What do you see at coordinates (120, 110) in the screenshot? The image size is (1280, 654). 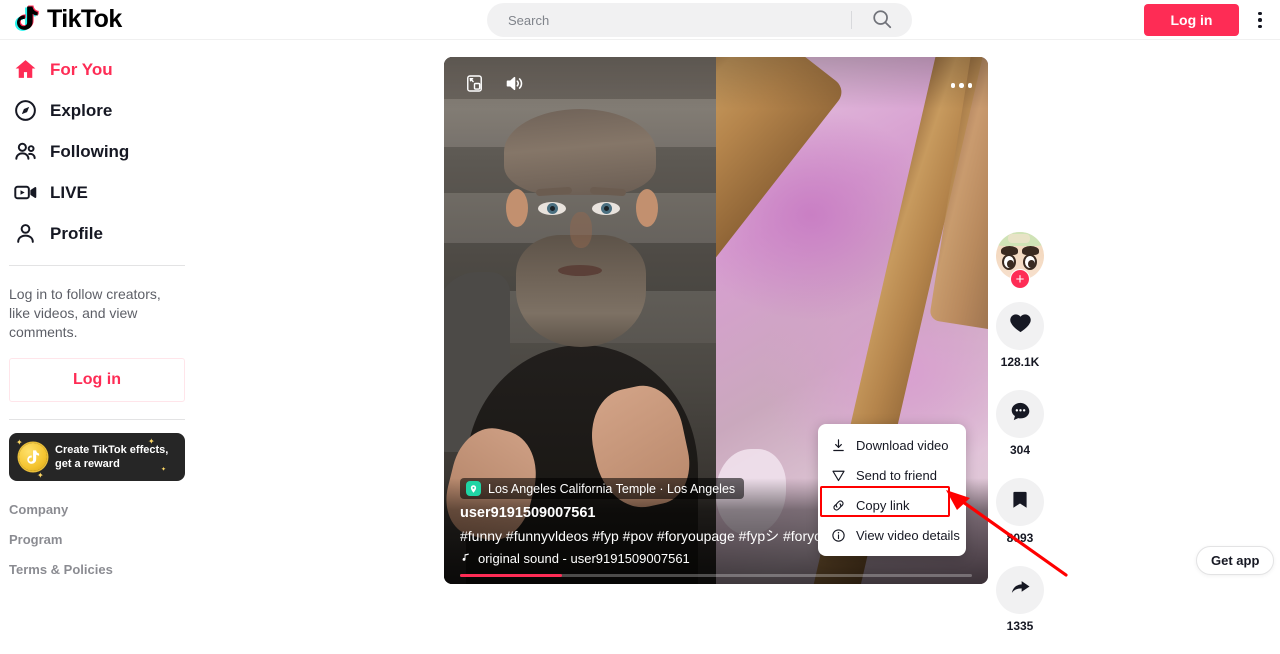 I see `sidebar-item-explore: Explore` at bounding box center [120, 110].